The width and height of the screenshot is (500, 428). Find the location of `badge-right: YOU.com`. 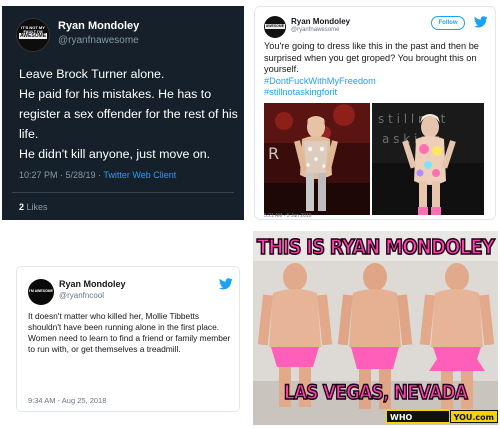

badge-right: YOU.com is located at coordinates (473, 416).